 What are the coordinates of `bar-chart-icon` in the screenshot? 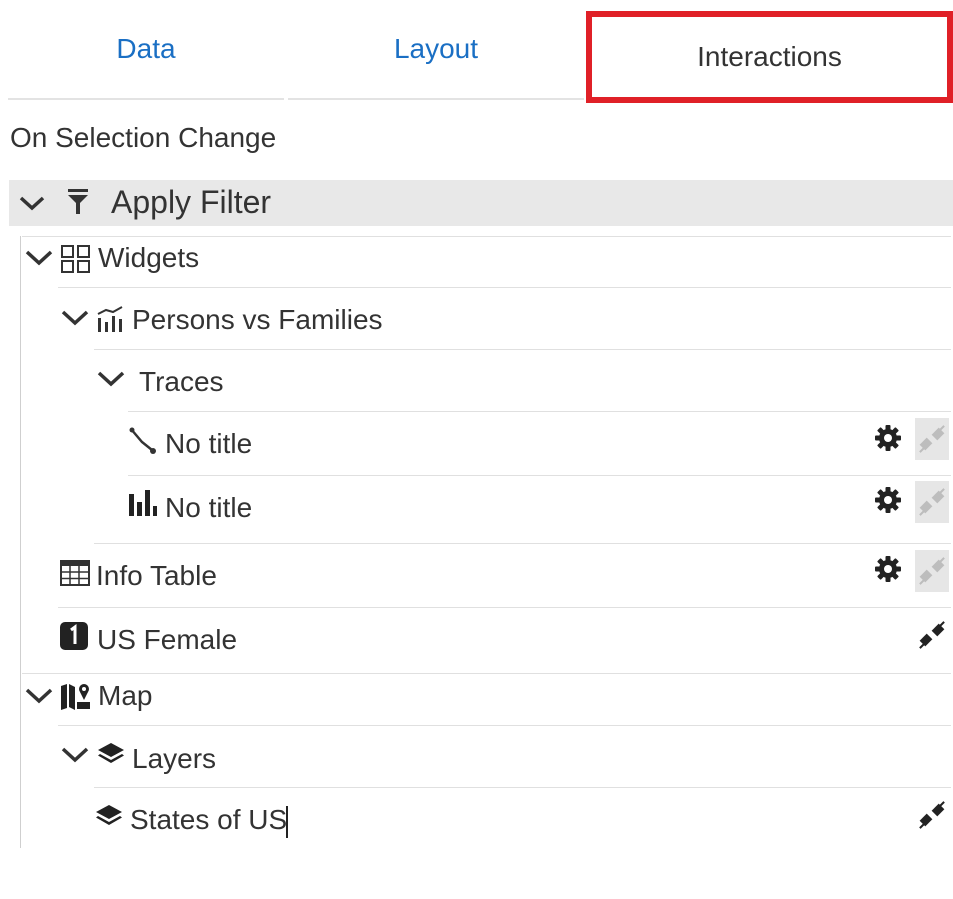 It's located at (143, 503).